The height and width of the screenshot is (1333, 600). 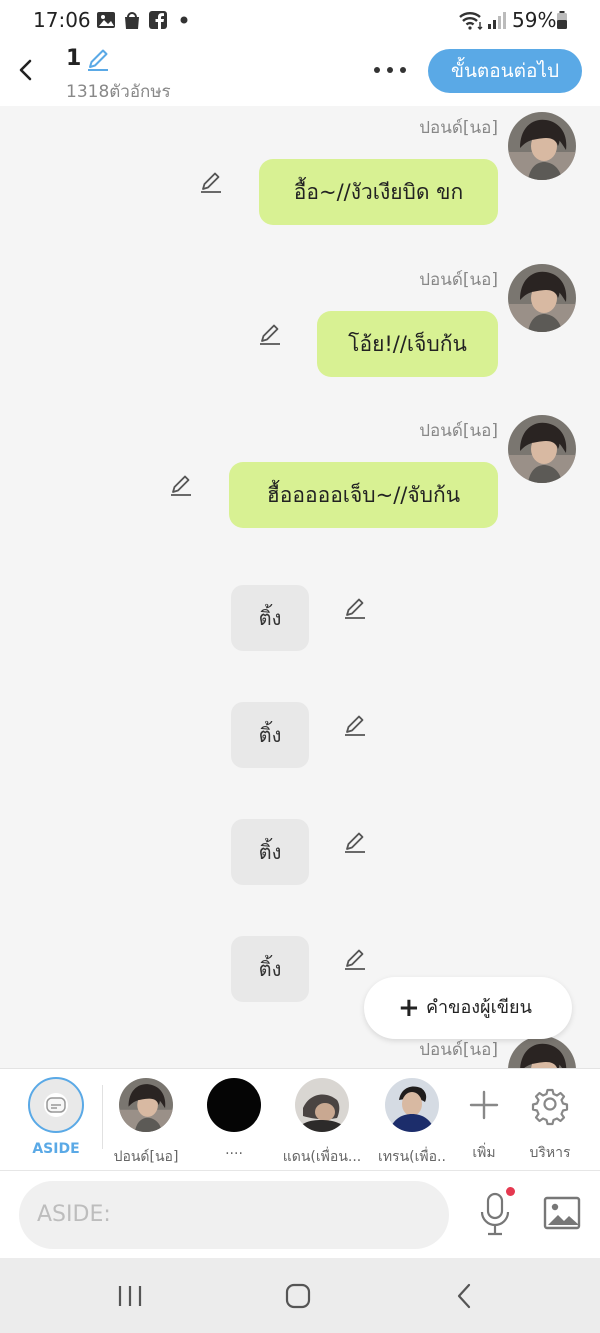 I want to click on writer-note-button: + คำของผู้เขียน, so click(x=468, y=1008).